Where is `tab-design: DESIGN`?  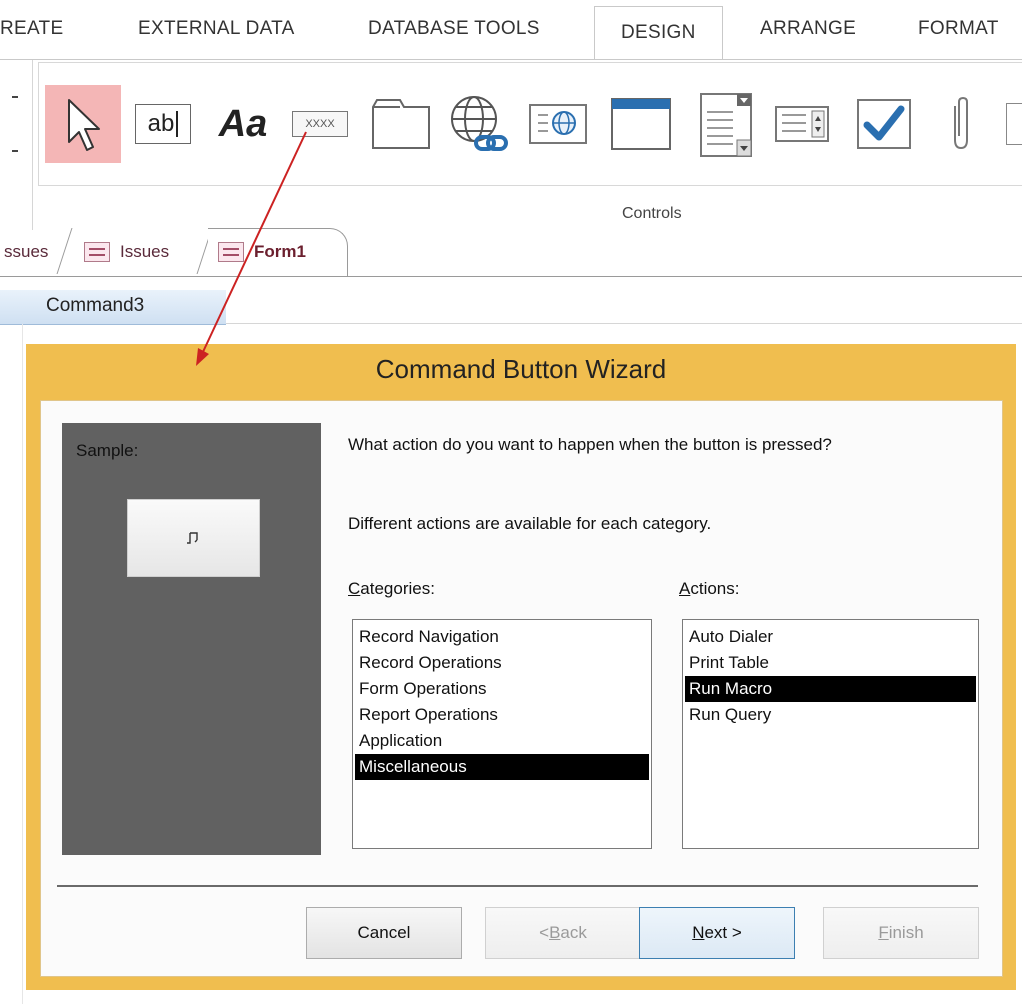 tab-design: DESIGN is located at coordinates (658, 33).